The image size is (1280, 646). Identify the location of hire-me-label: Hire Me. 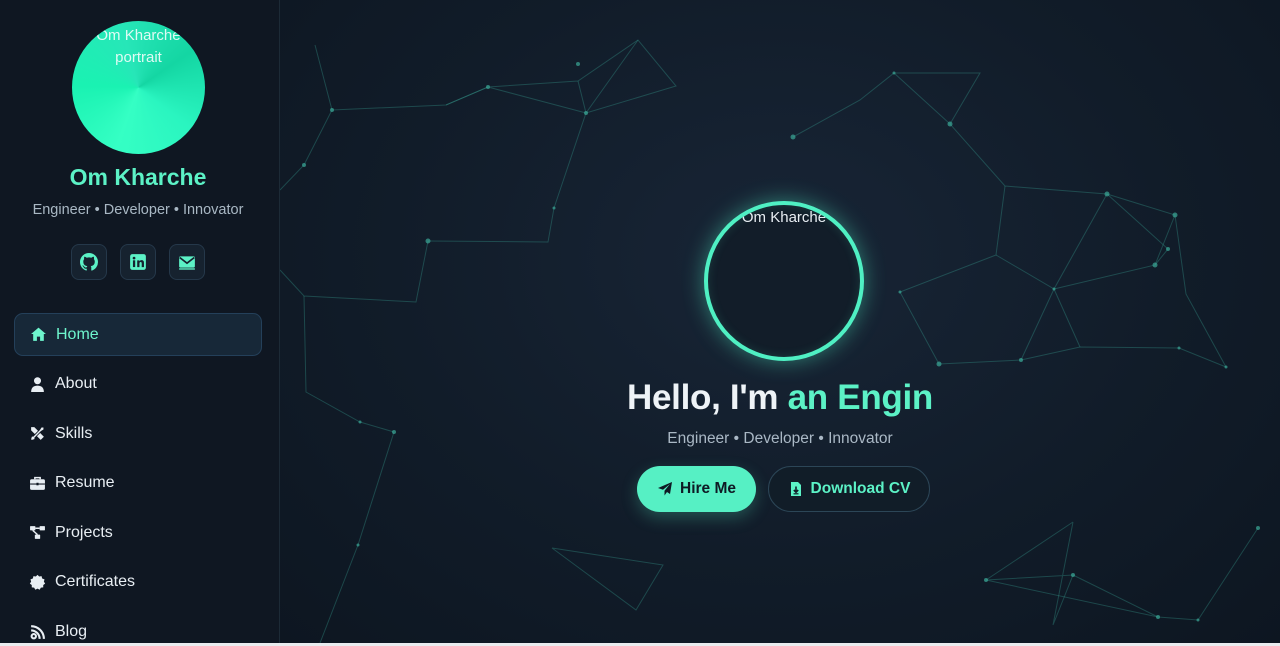
(708, 488).